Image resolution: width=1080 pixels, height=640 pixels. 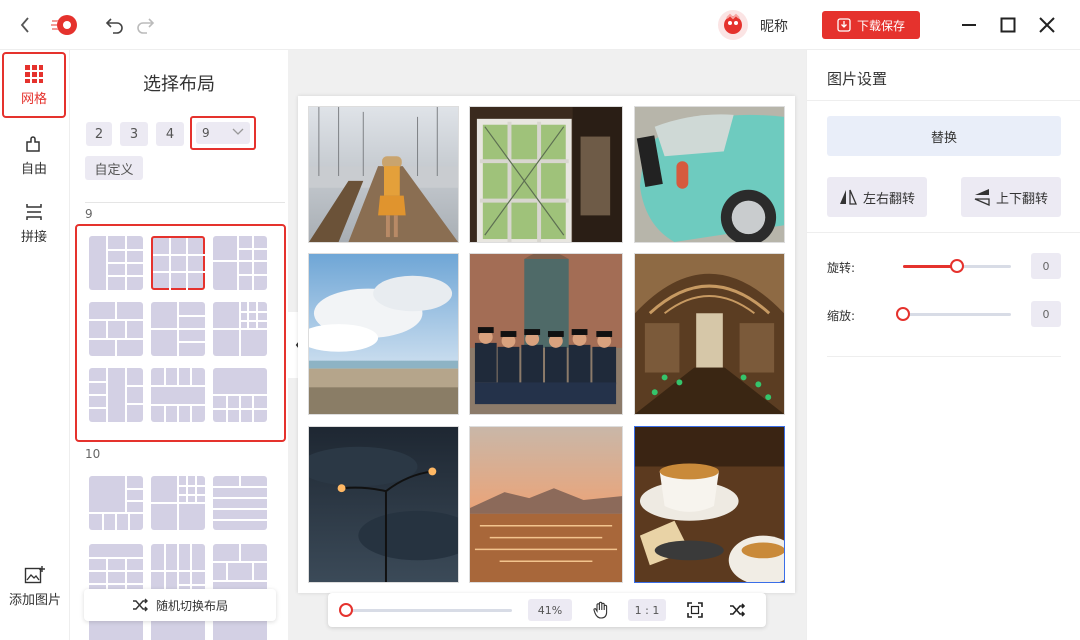 I want to click on flip-vertical-button: 上下翻转, so click(x=1011, y=197).